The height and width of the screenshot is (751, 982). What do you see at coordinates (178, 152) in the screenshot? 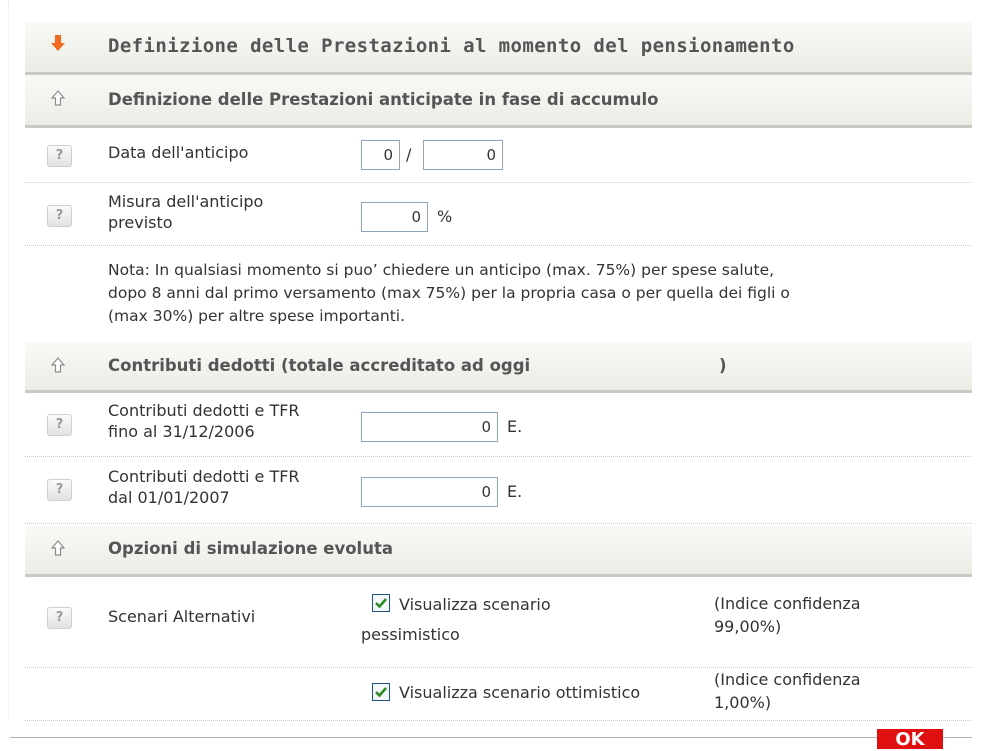
I see `data-anticipo-label: Data dell'anticipo` at bounding box center [178, 152].